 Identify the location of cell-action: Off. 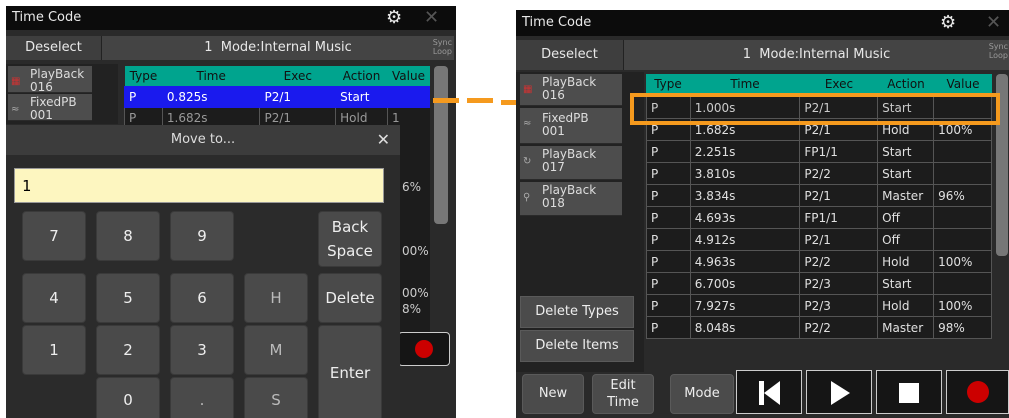
(906, 217).